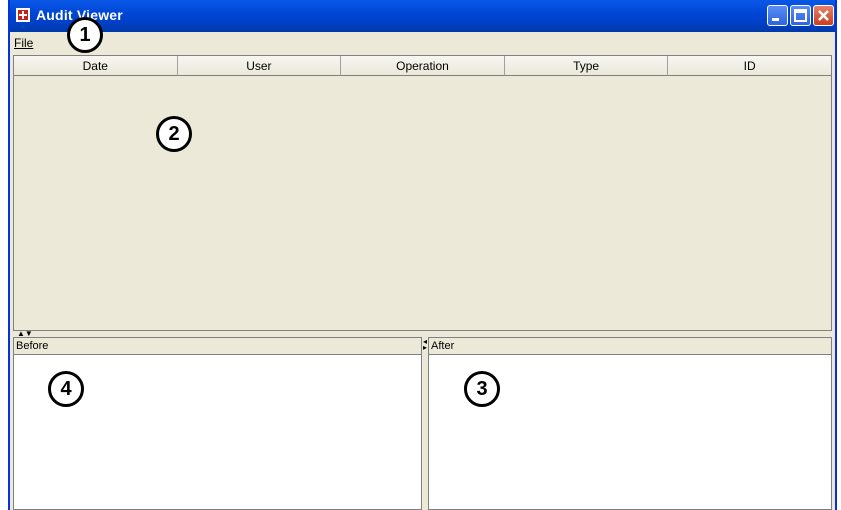 Image resolution: width=841 pixels, height=510 pixels. I want to click on close-icon, so click(823, 15).